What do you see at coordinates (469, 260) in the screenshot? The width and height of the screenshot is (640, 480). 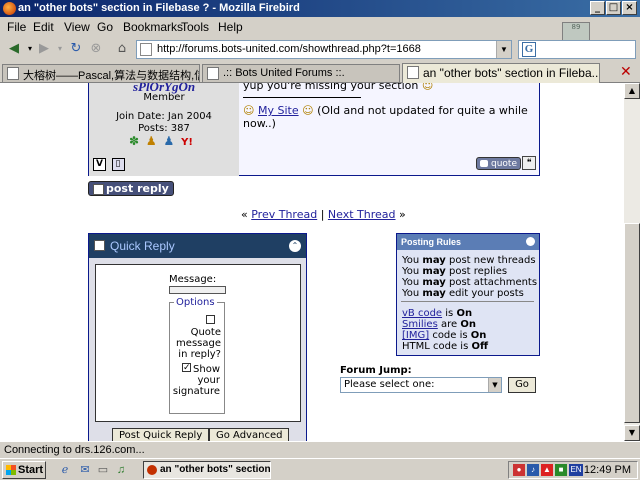 I see `rule-line: You may post new threads` at bounding box center [469, 260].